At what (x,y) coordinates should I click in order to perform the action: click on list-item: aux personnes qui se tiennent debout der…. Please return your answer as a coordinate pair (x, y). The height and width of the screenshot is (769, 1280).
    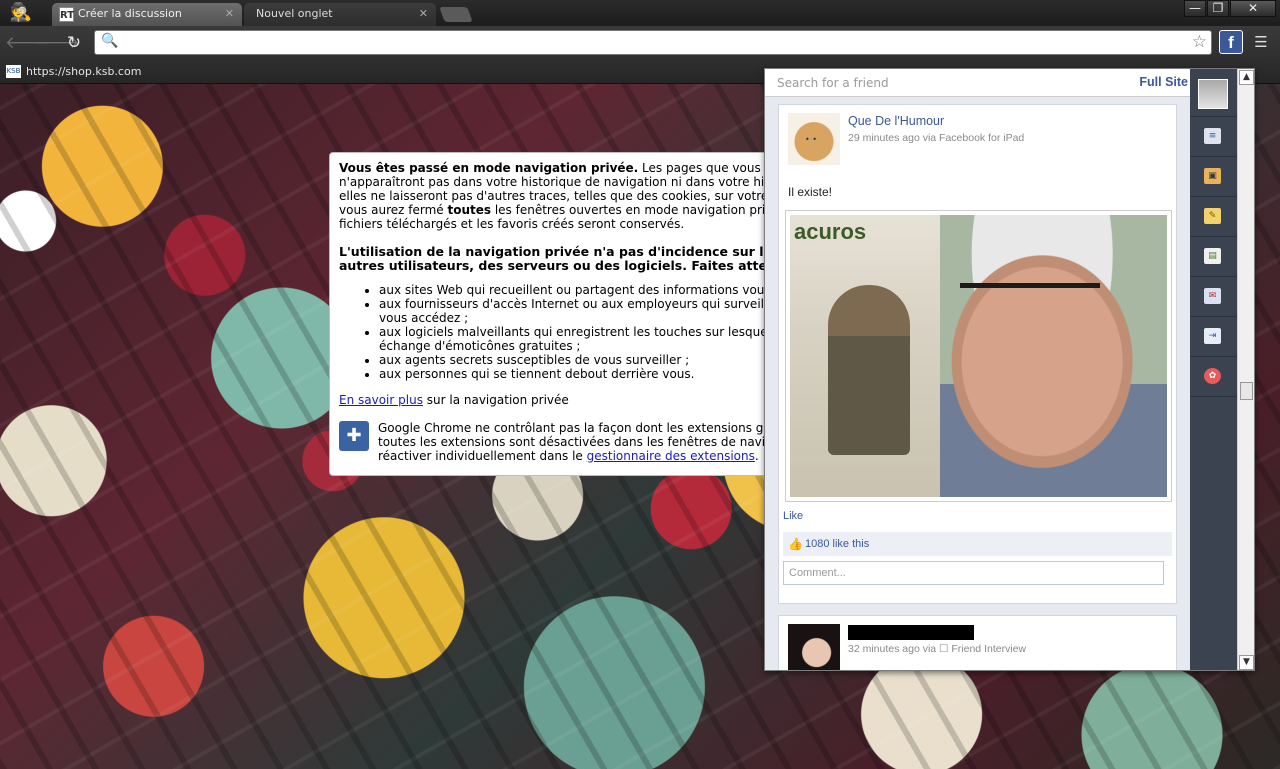
    Looking at the image, I should click on (583, 374).